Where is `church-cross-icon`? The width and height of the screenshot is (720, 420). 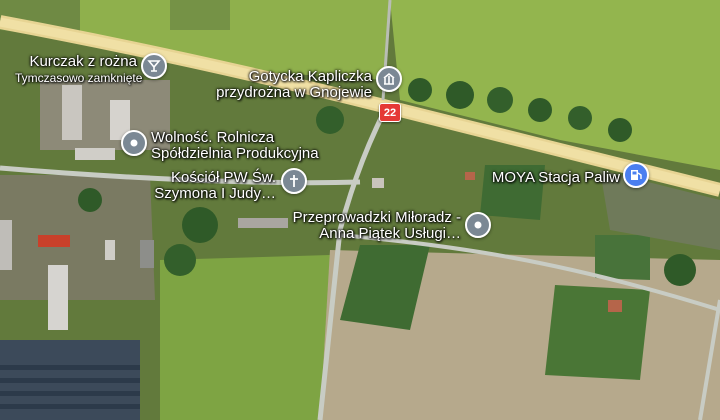 church-cross-icon is located at coordinates (294, 181).